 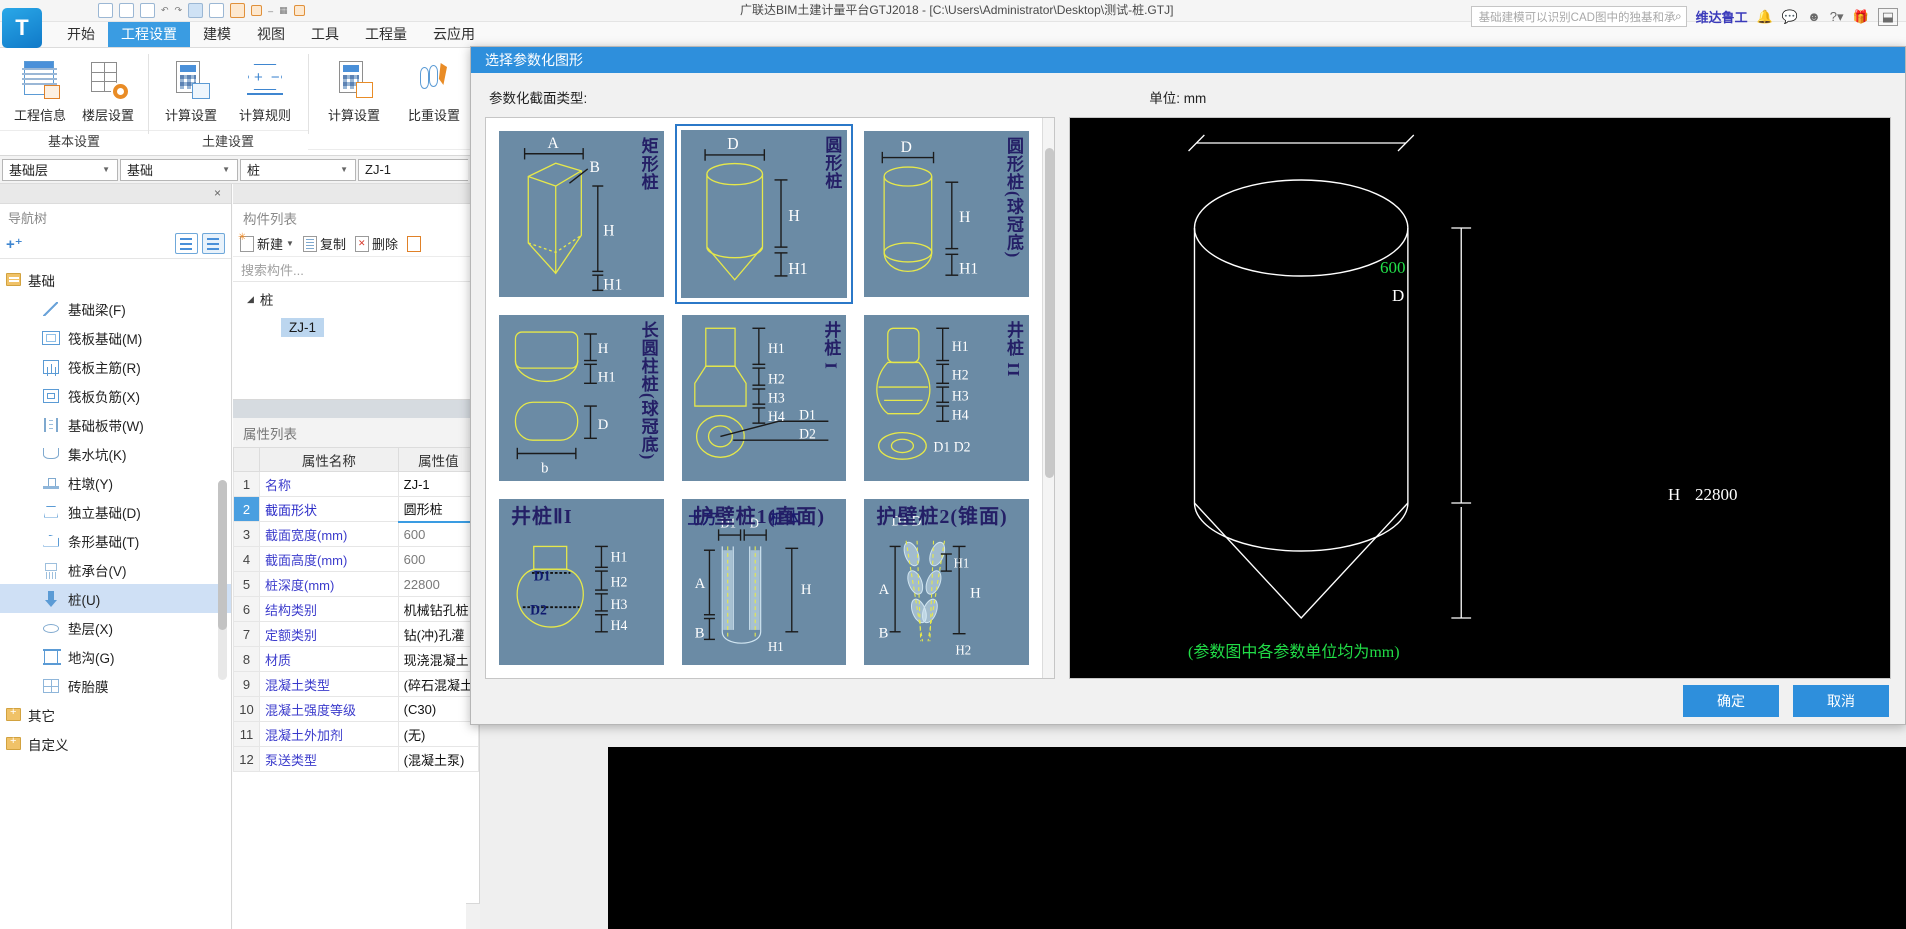 I want to click on shape-grid-scrollbar, so click(x=1048, y=397).